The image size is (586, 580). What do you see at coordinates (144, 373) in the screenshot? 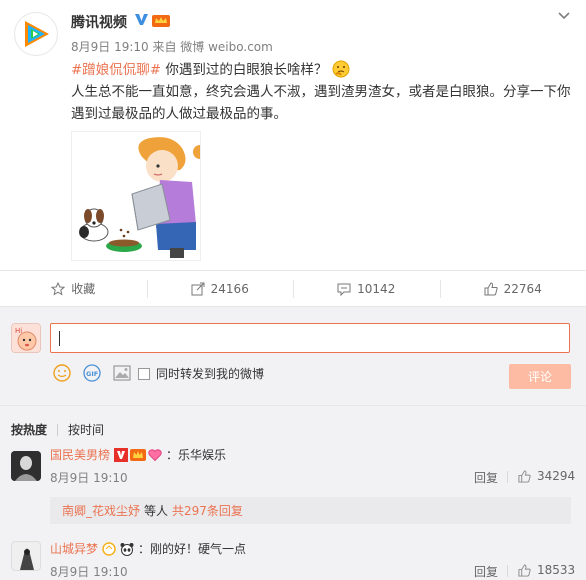
I see `repost-checkbox` at bounding box center [144, 373].